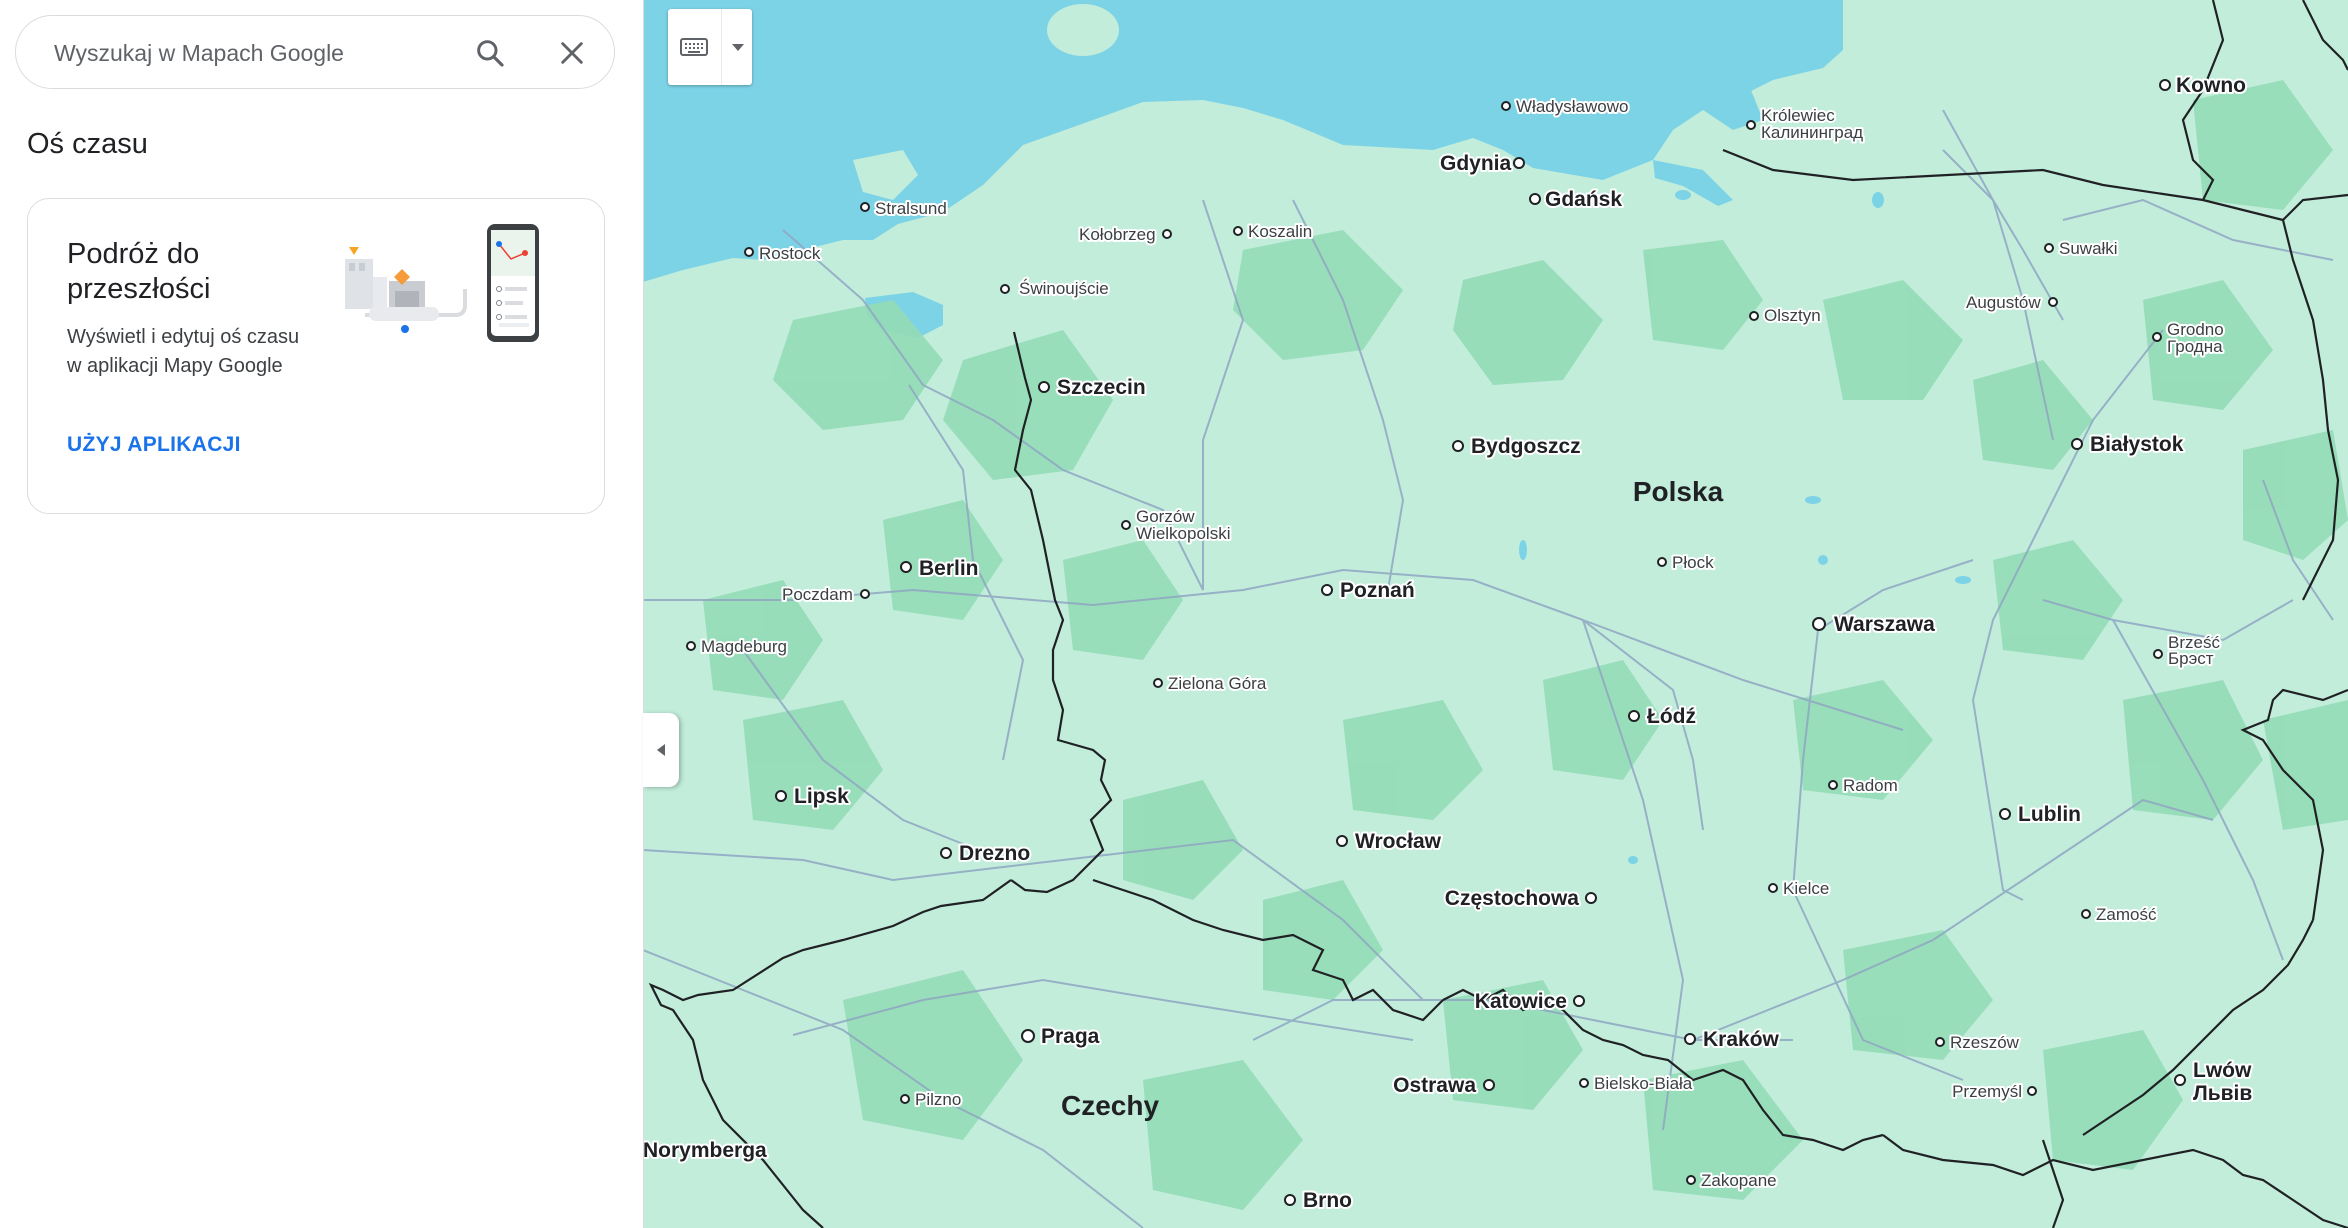  What do you see at coordinates (87, 144) in the screenshot?
I see `timeline-title: Oś czasu` at bounding box center [87, 144].